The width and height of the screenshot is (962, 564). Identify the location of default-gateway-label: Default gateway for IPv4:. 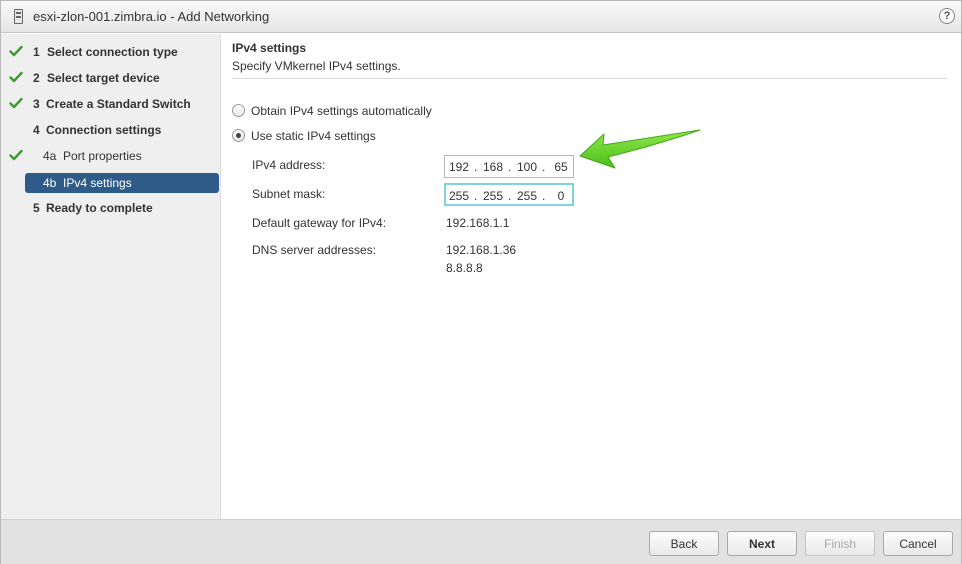
(319, 223).